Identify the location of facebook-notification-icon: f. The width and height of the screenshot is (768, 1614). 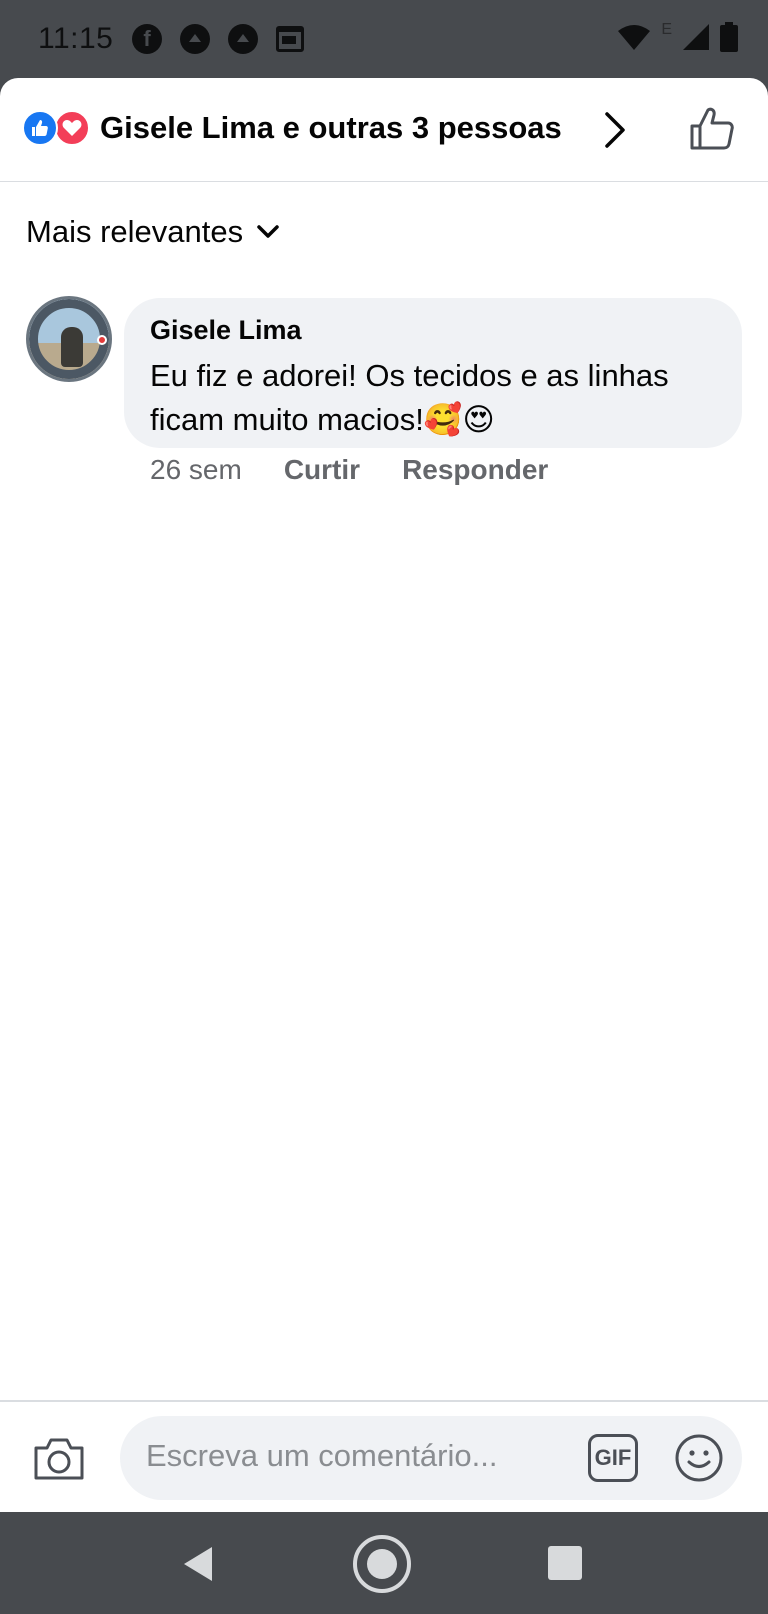
(147, 39).